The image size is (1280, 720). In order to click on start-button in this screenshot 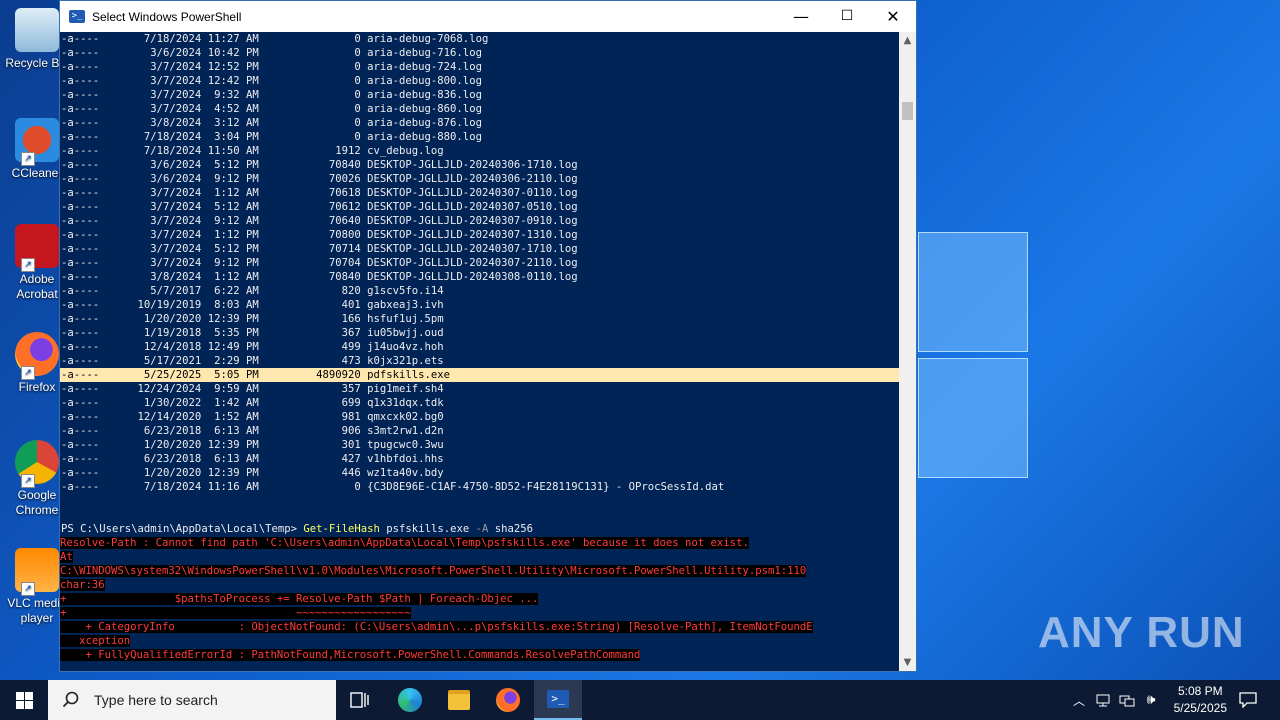, I will do `click(24, 700)`.